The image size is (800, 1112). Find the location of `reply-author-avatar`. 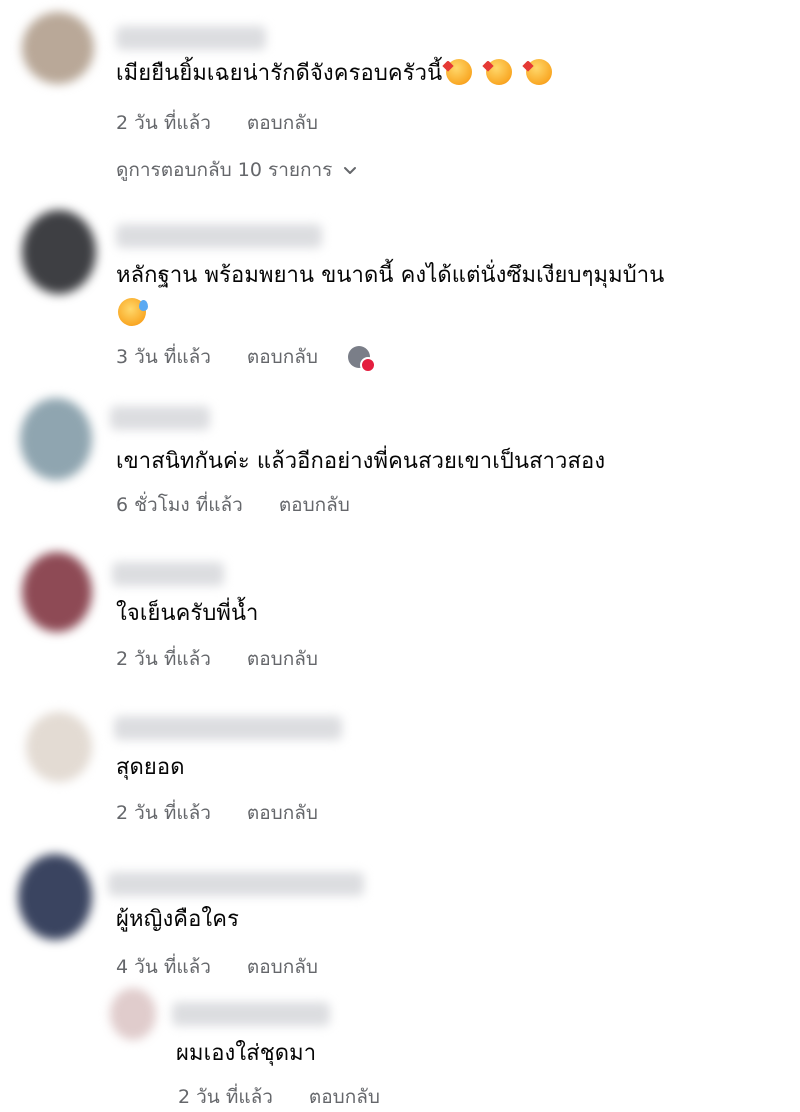

reply-author-avatar is located at coordinates (361, 359).